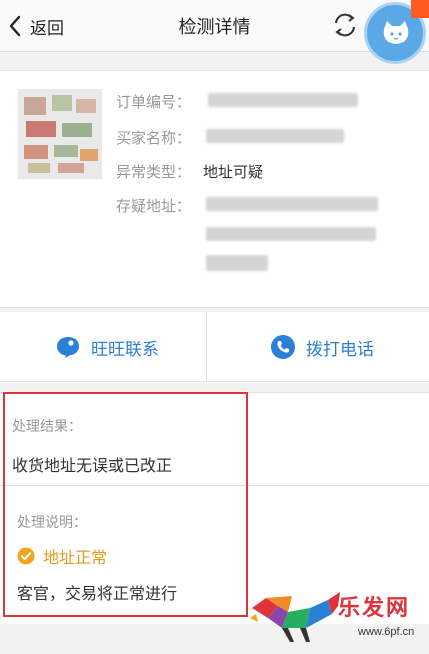  What do you see at coordinates (68, 347) in the screenshot?
I see `wangwang-chat-icon` at bounding box center [68, 347].